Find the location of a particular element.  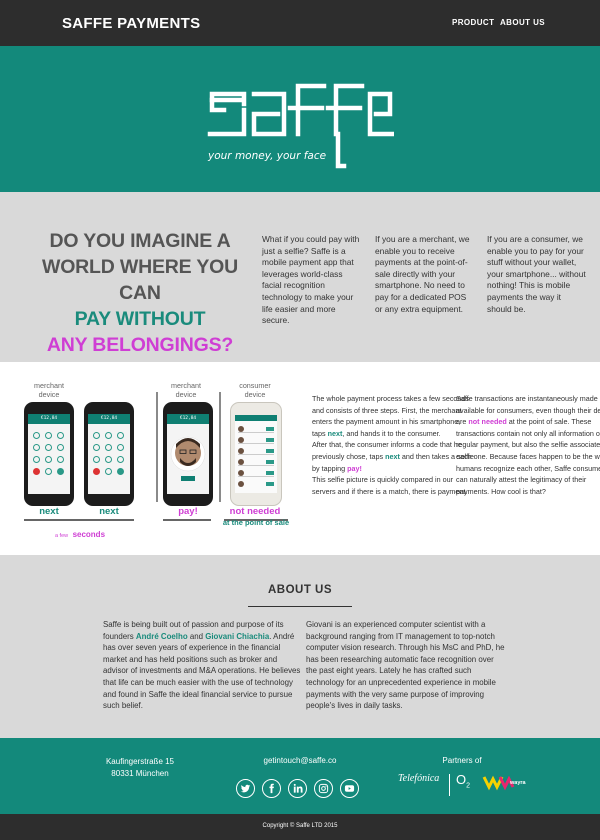

partner-divider is located at coordinates (449, 785).